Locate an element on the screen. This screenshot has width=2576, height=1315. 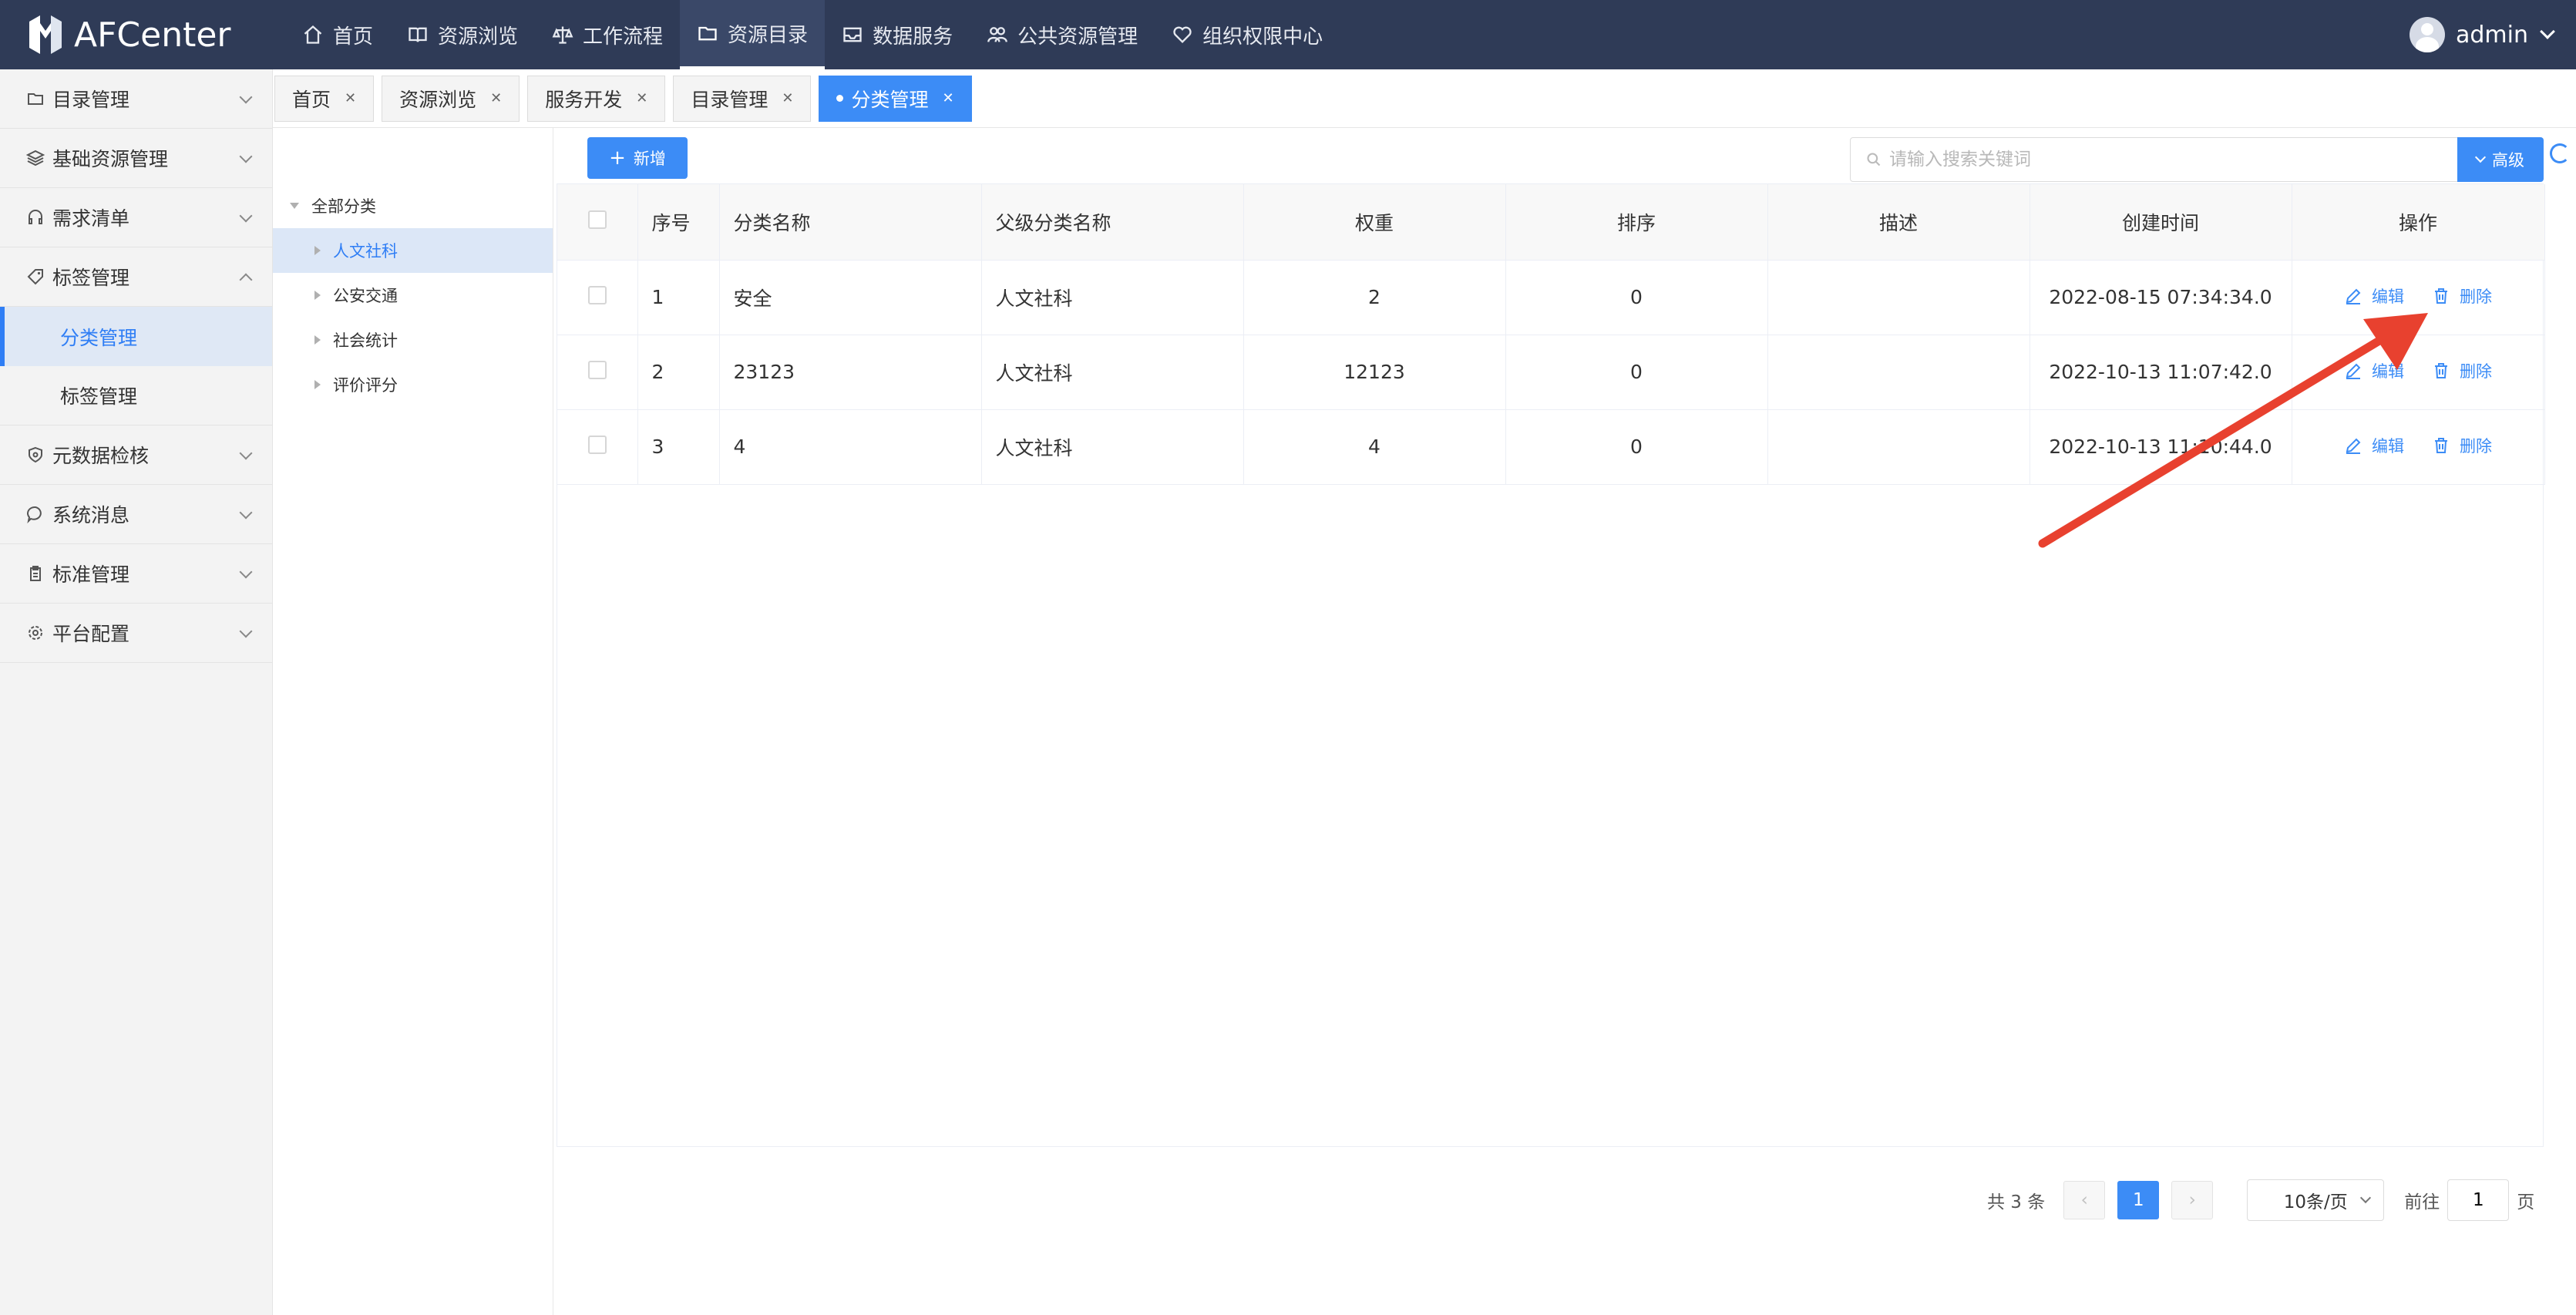
tab-label: 资源浏览 is located at coordinates (438, 99).